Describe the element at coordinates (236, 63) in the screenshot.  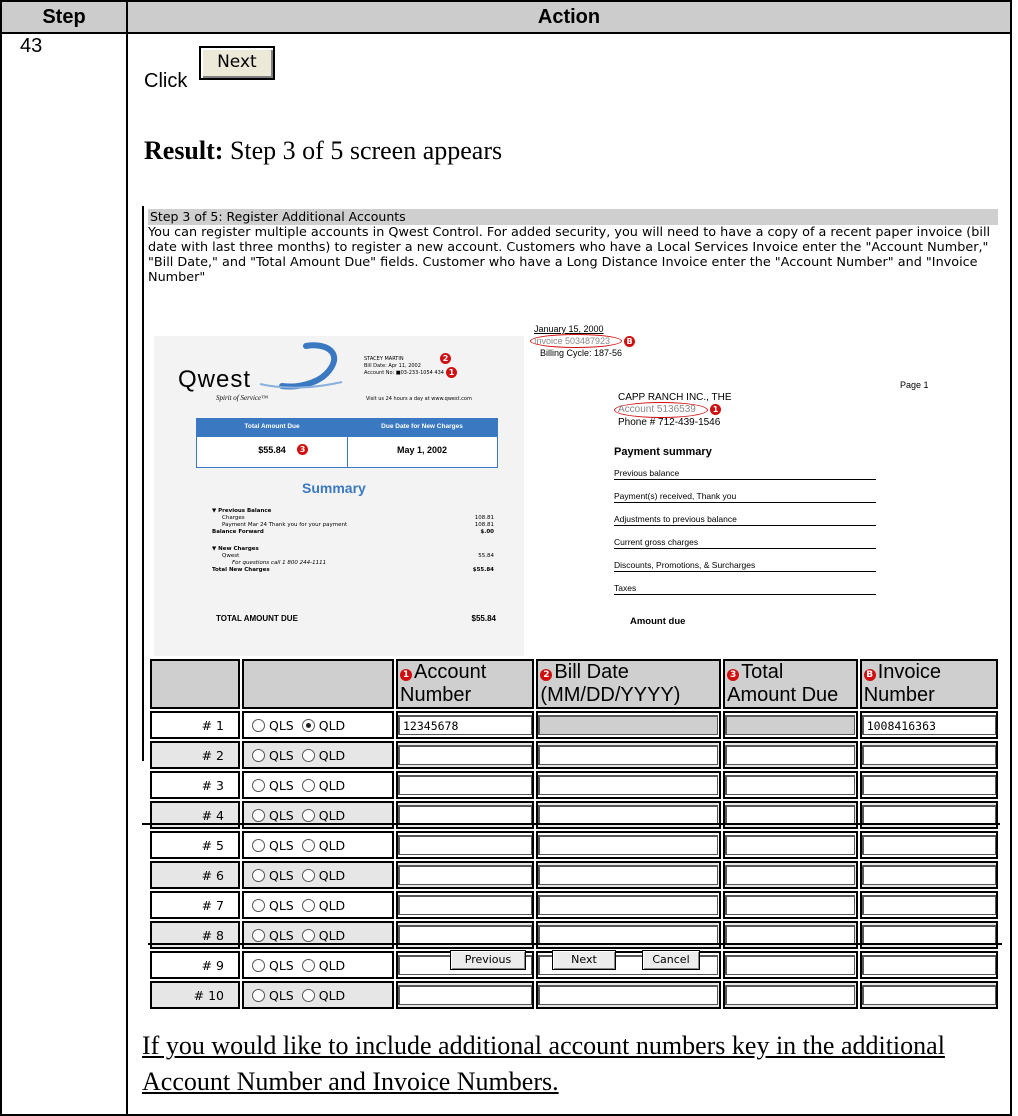
I see `next-button-image: Next` at that location.